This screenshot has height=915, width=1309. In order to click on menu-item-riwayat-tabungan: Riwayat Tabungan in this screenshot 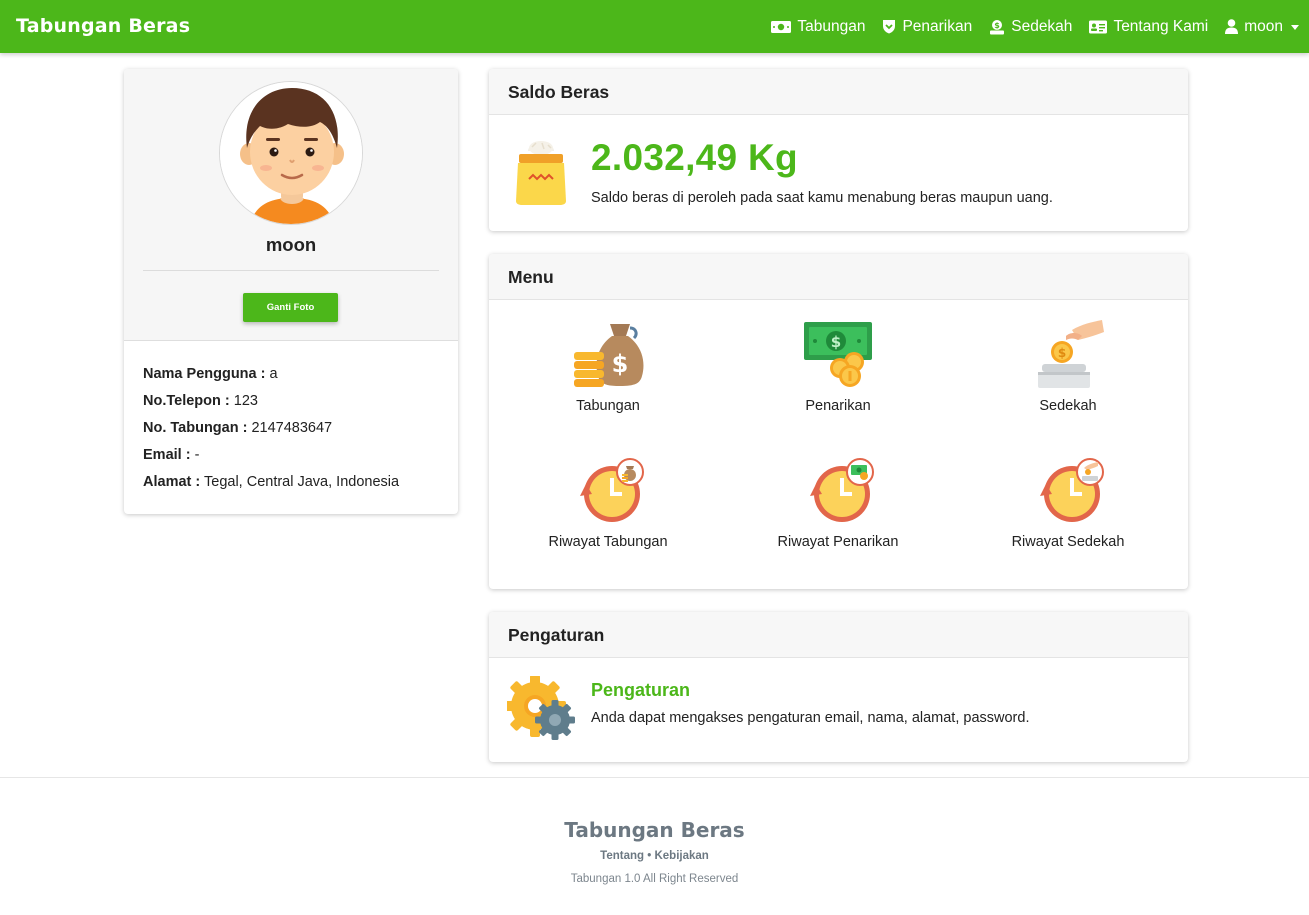, I will do `click(608, 502)`.